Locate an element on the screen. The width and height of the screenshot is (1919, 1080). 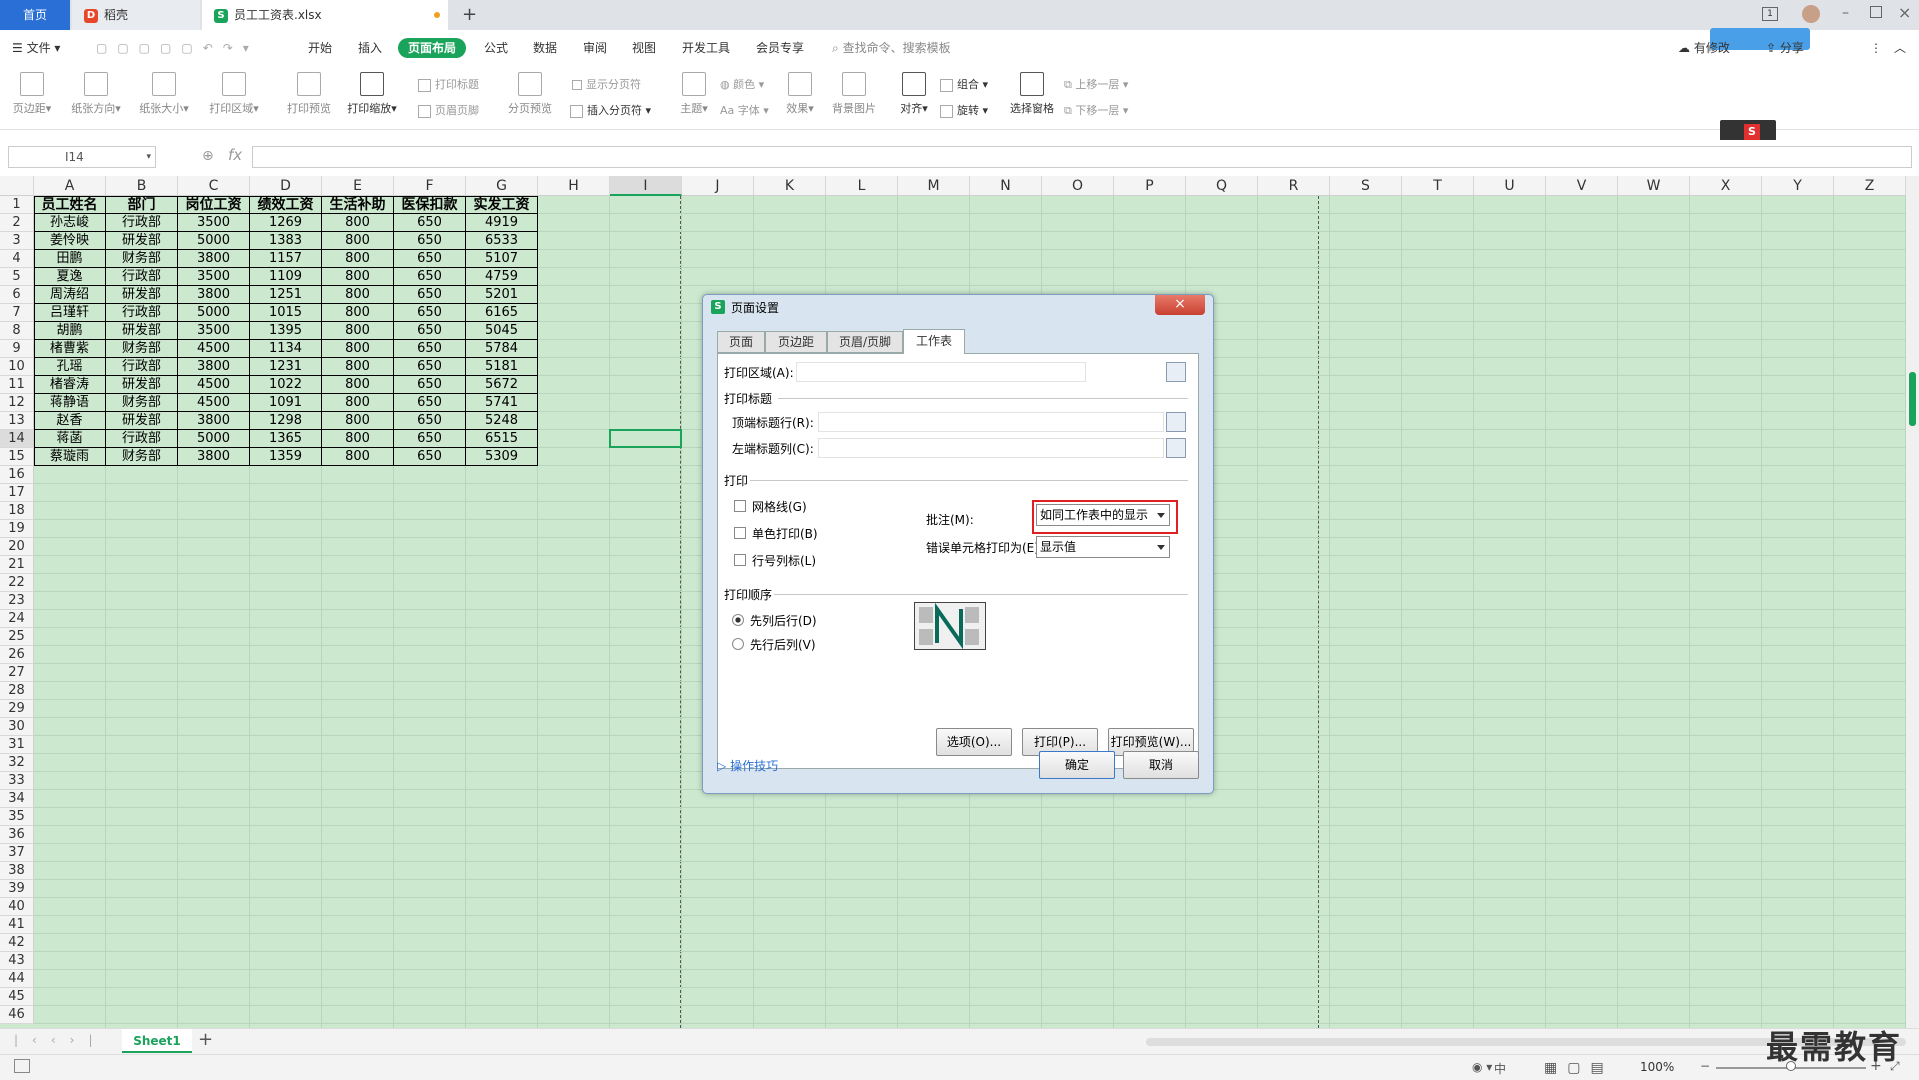
tab-home: 首页 is located at coordinates (35, 15).